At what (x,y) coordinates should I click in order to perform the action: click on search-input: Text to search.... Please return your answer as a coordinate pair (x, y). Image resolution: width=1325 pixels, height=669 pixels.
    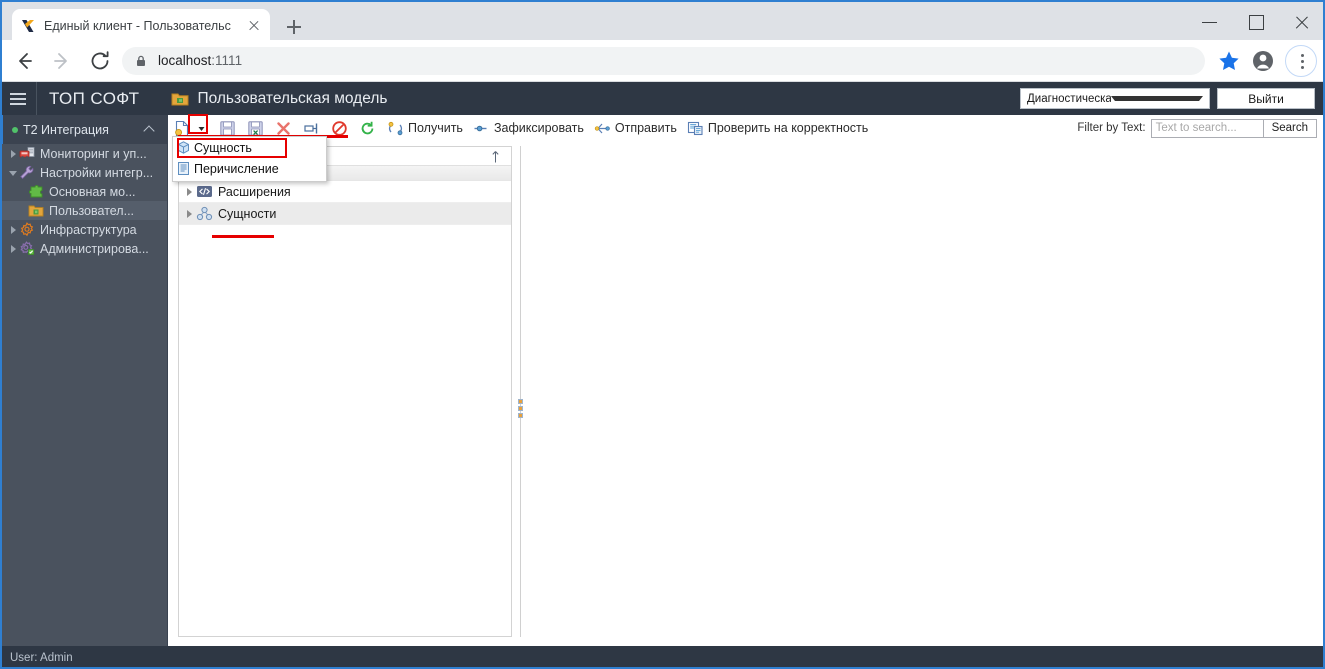
    Looking at the image, I should click on (1206, 128).